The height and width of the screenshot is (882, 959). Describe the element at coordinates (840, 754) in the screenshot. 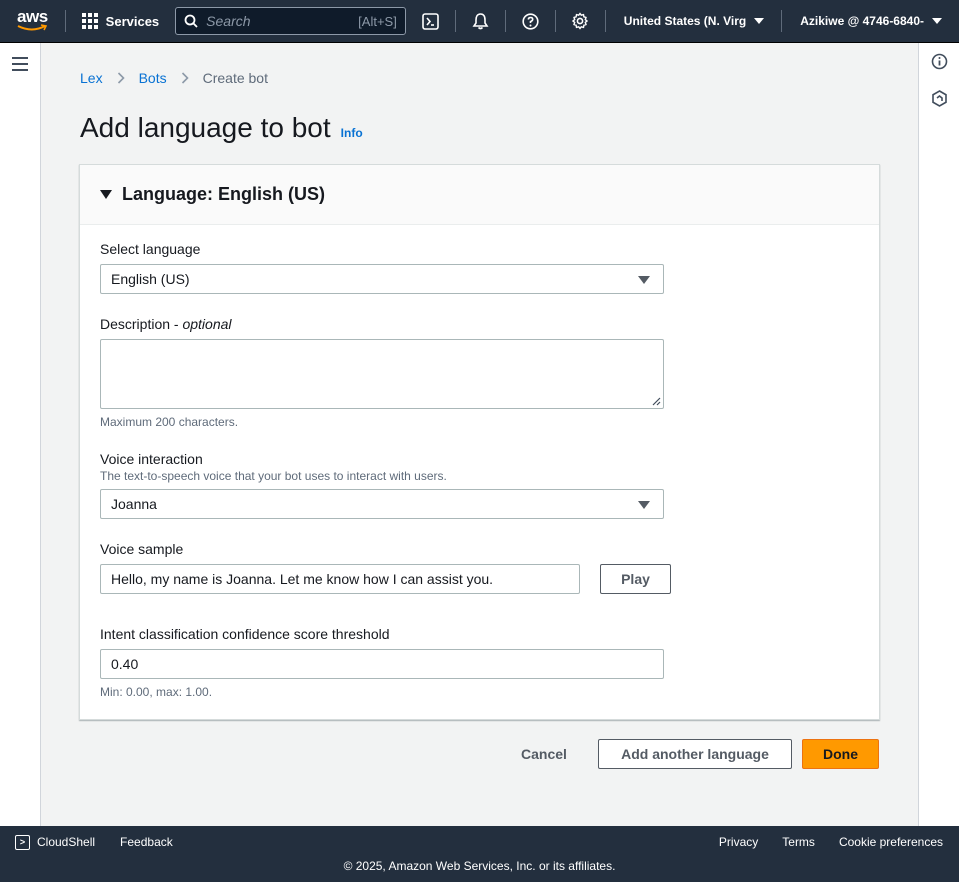

I see `done-button: Done` at that location.